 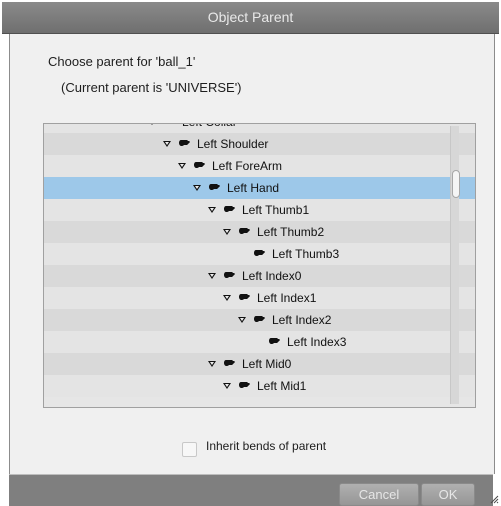 What do you see at coordinates (379, 494) in the screenshot?
I see `cancel-button: Cancel` at bounding box center [379, 494].